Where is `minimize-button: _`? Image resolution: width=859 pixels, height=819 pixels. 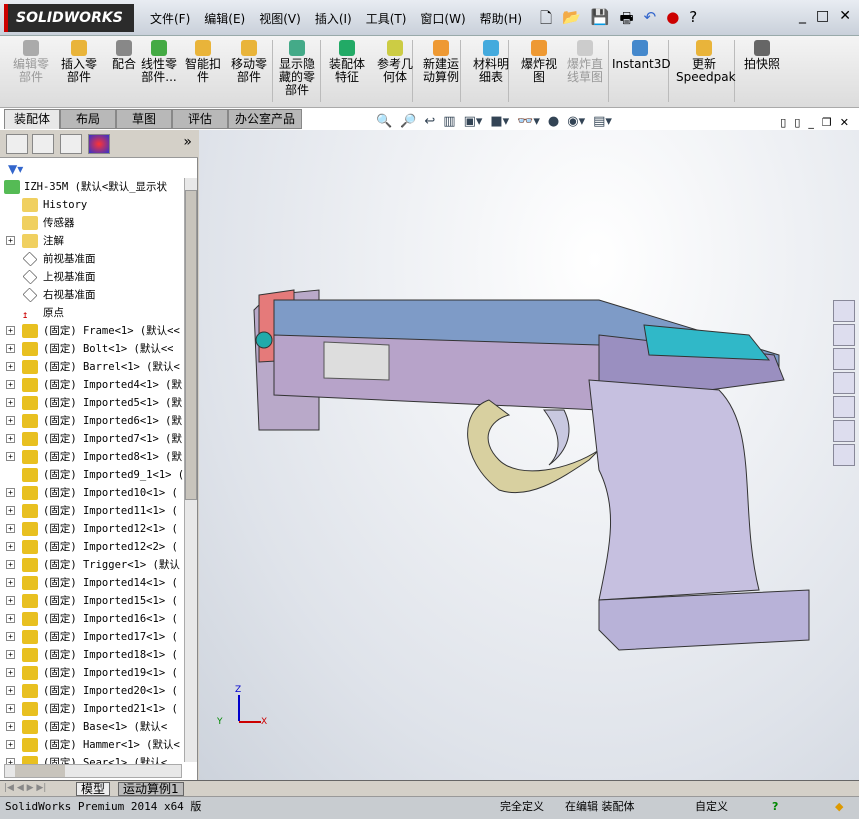
minimize-button: _ is located at coordinates (802, 16).